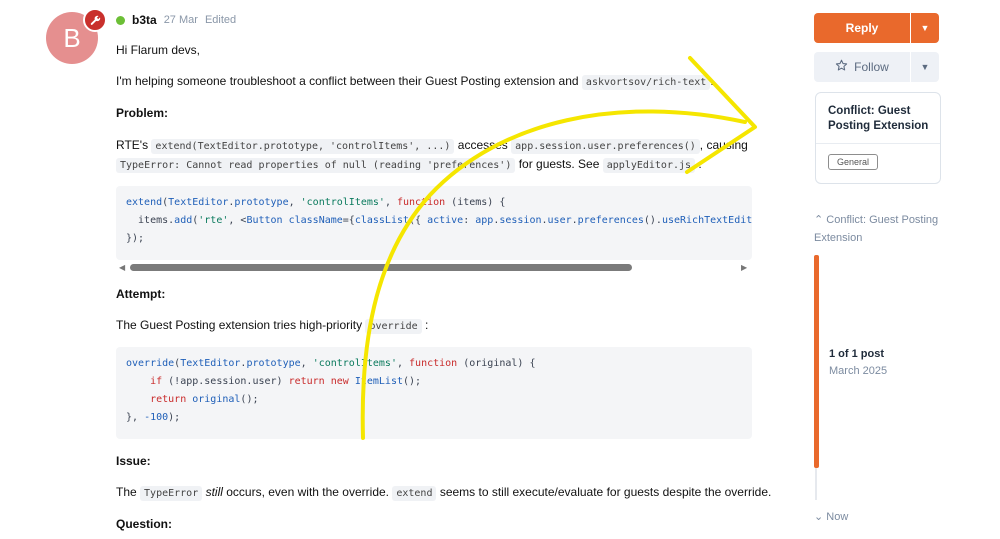  I want to click on issue-text: The, so click(126, 492).